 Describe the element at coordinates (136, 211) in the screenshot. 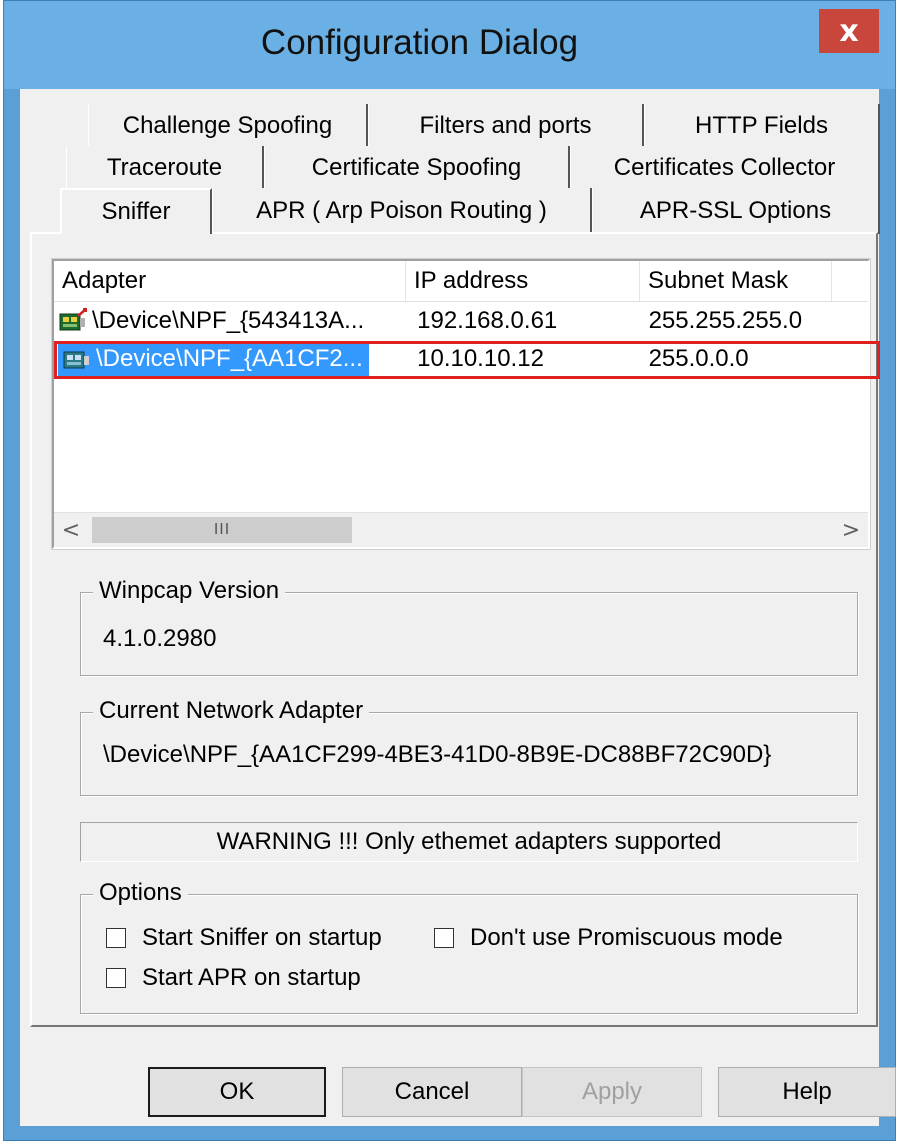

I see `tab-sniffer: Sniffer` at that location.